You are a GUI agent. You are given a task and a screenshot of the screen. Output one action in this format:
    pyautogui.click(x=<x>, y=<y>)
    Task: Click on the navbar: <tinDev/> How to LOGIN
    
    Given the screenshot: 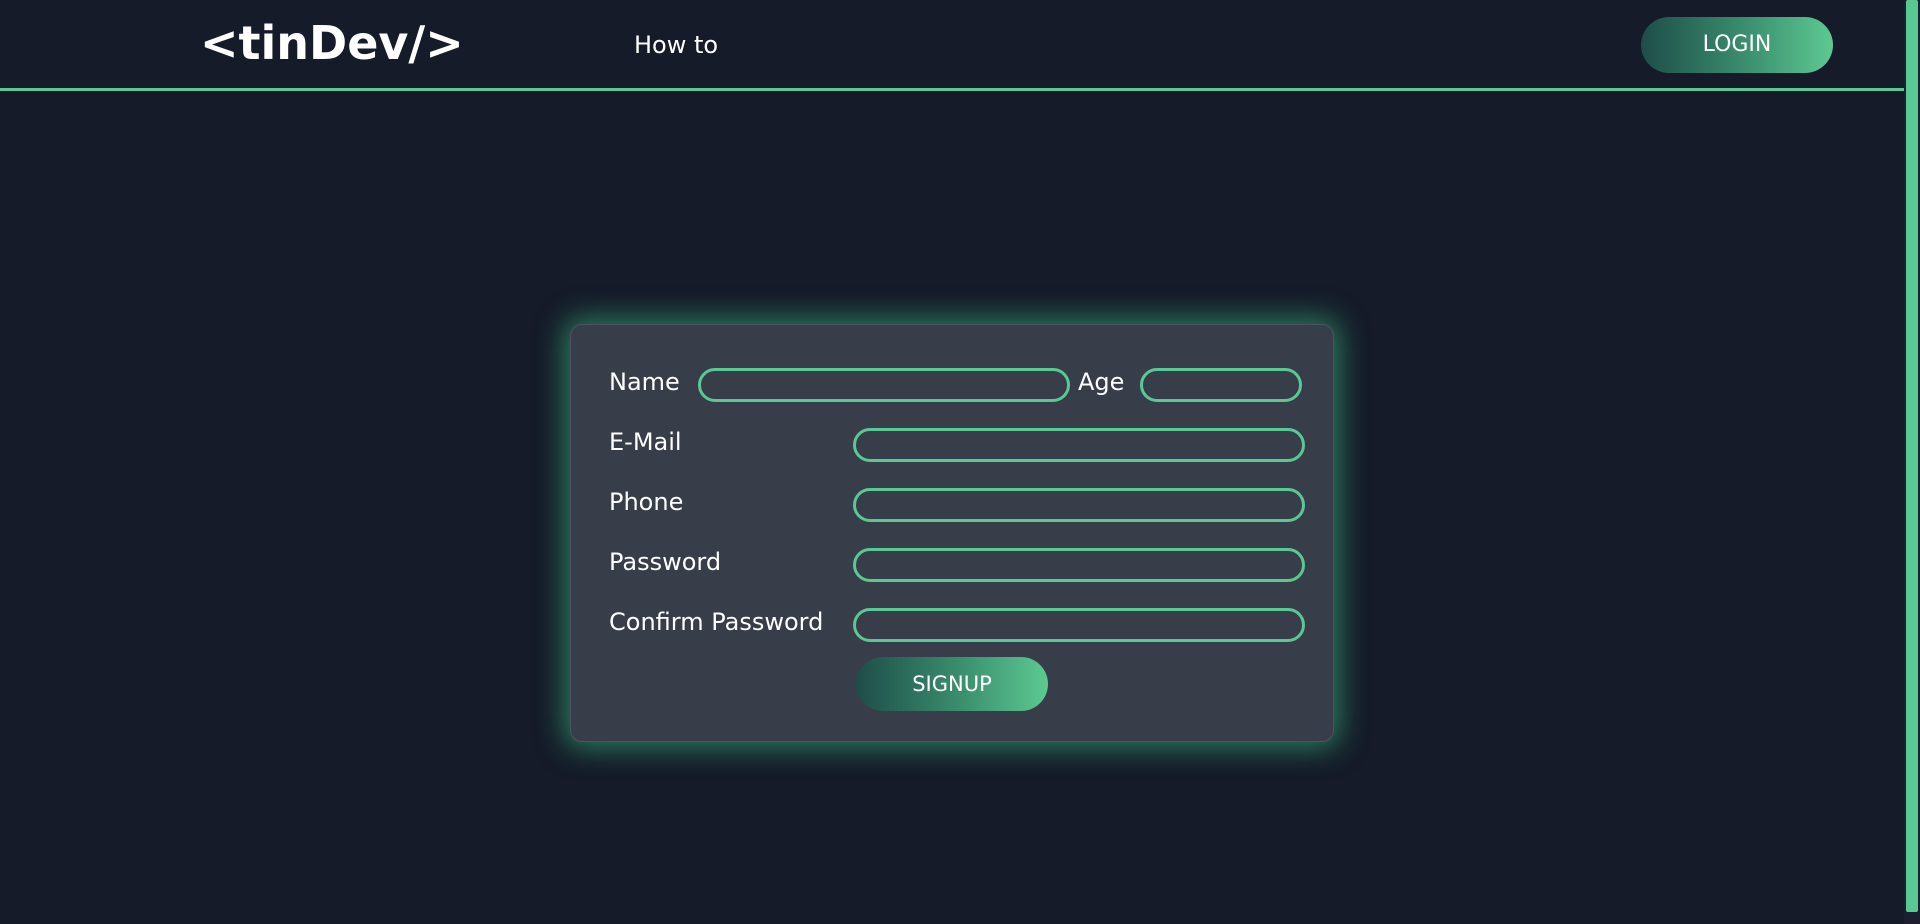 What is the action you would take?
    pyautogui.click(x=952, y=45)
    